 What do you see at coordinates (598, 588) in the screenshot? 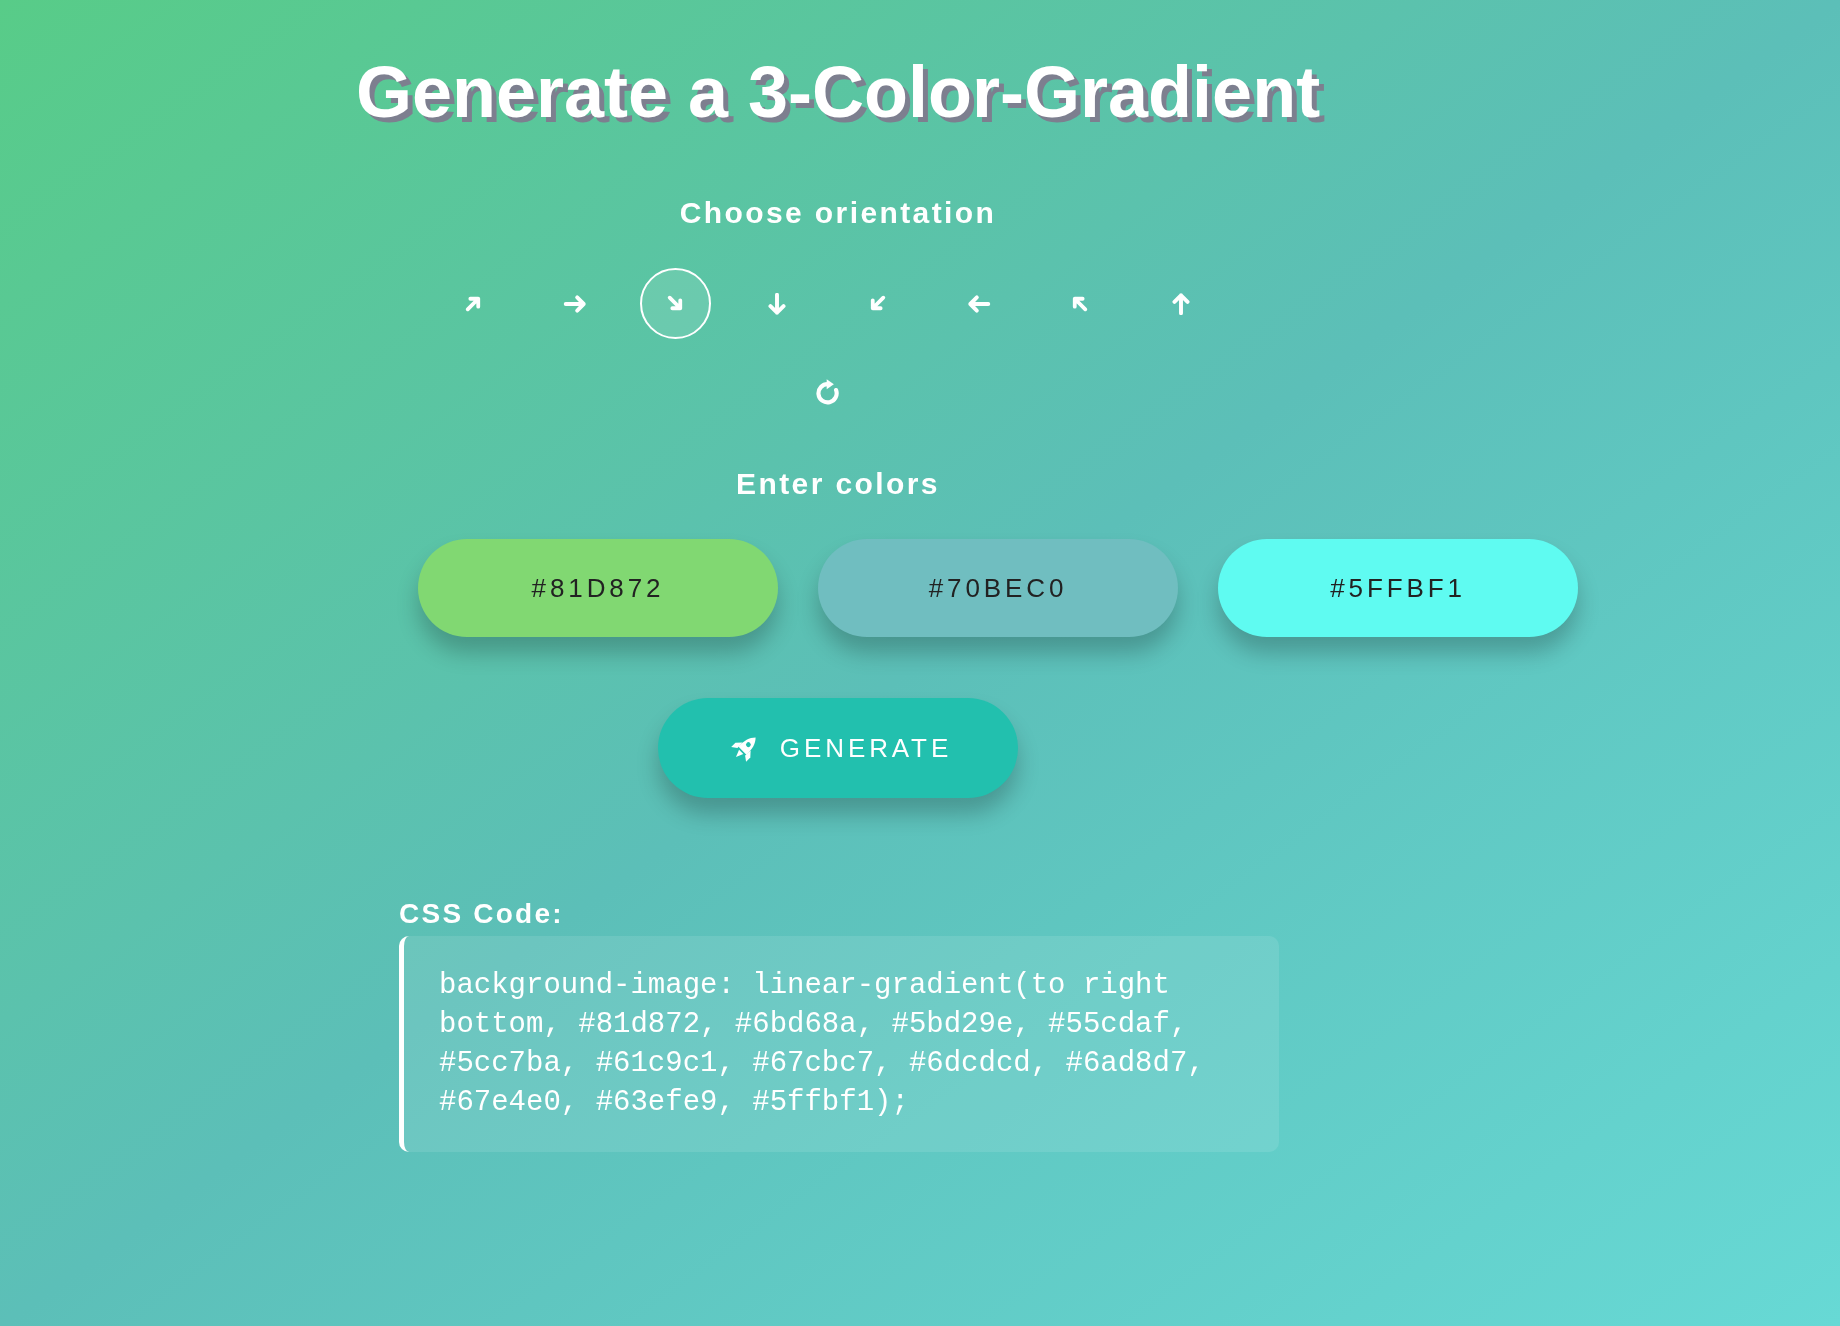
I see `color-input: #81D872` at bounding box center [598, 588].